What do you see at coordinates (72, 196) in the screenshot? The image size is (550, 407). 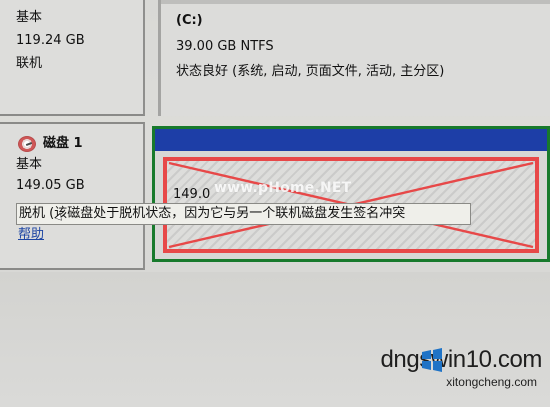 I see `disk-1-panel: 磁盘 1 基本 149.05 GB 帮助` at bounding box center [72, 196].